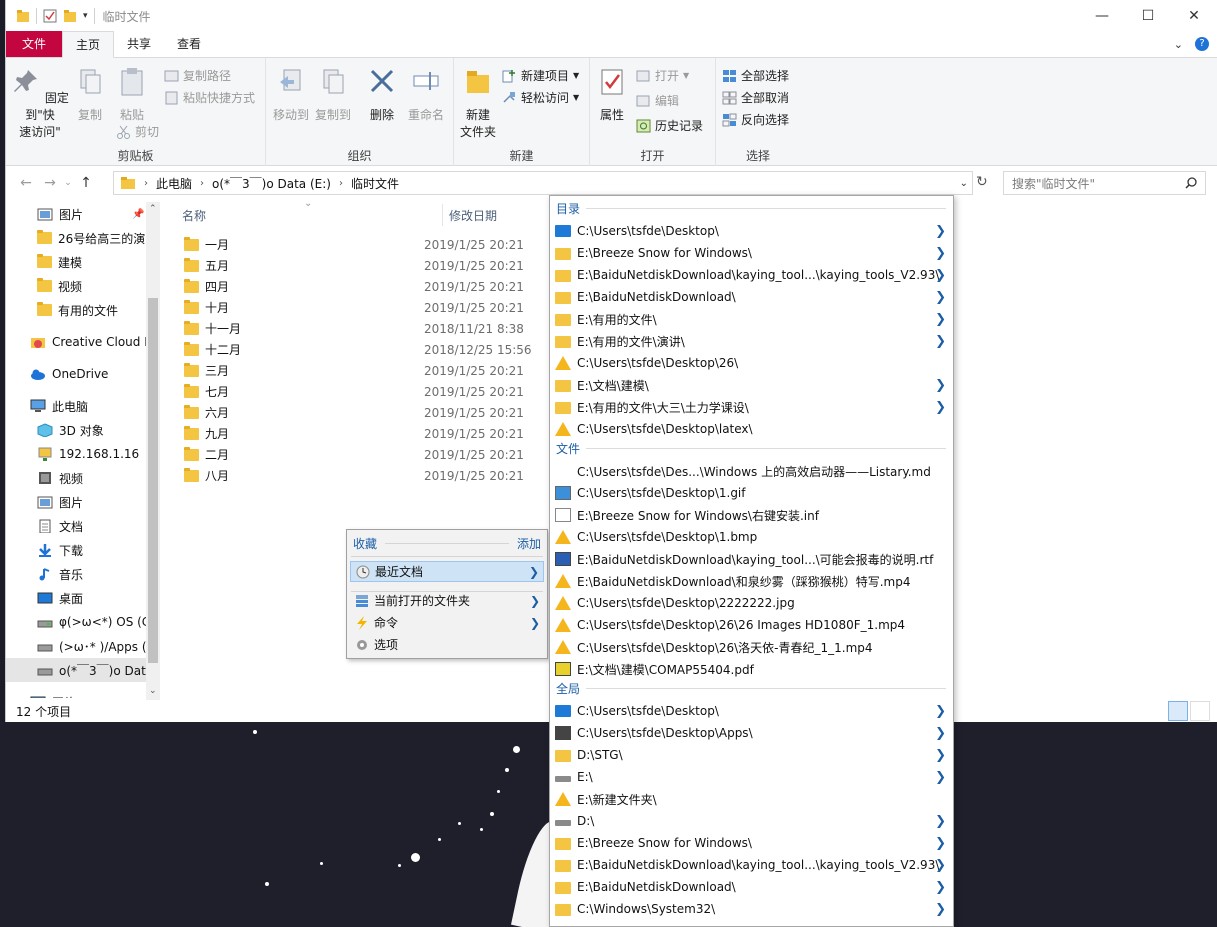  What do you see at coordinates (752, 887) in the screenshot?
I see `submenu-item: E:\BaiduNetdiskDownload\ ❯` at bounding box center [752, 887].